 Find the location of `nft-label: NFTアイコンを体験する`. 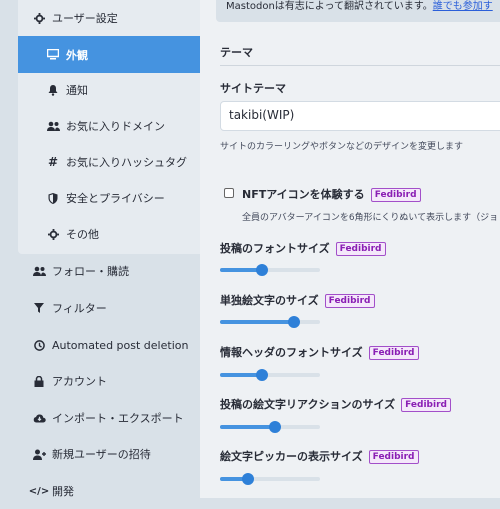

nft-label: NFTアイコンを体験する is located at coordinates (303, 194).